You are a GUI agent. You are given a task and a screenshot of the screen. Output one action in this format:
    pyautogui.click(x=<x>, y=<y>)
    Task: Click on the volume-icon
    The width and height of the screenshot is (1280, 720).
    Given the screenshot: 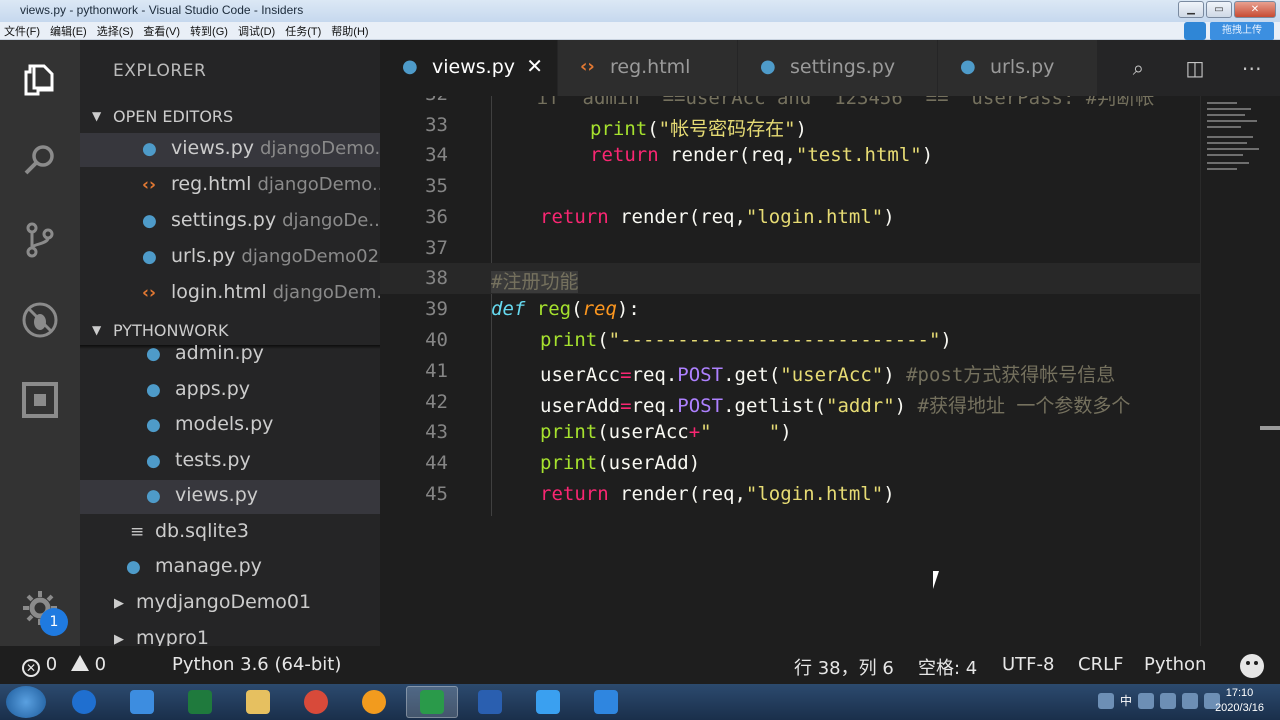 What is the action you would take?
    pyautogui.click(x=1190, y=700)
    